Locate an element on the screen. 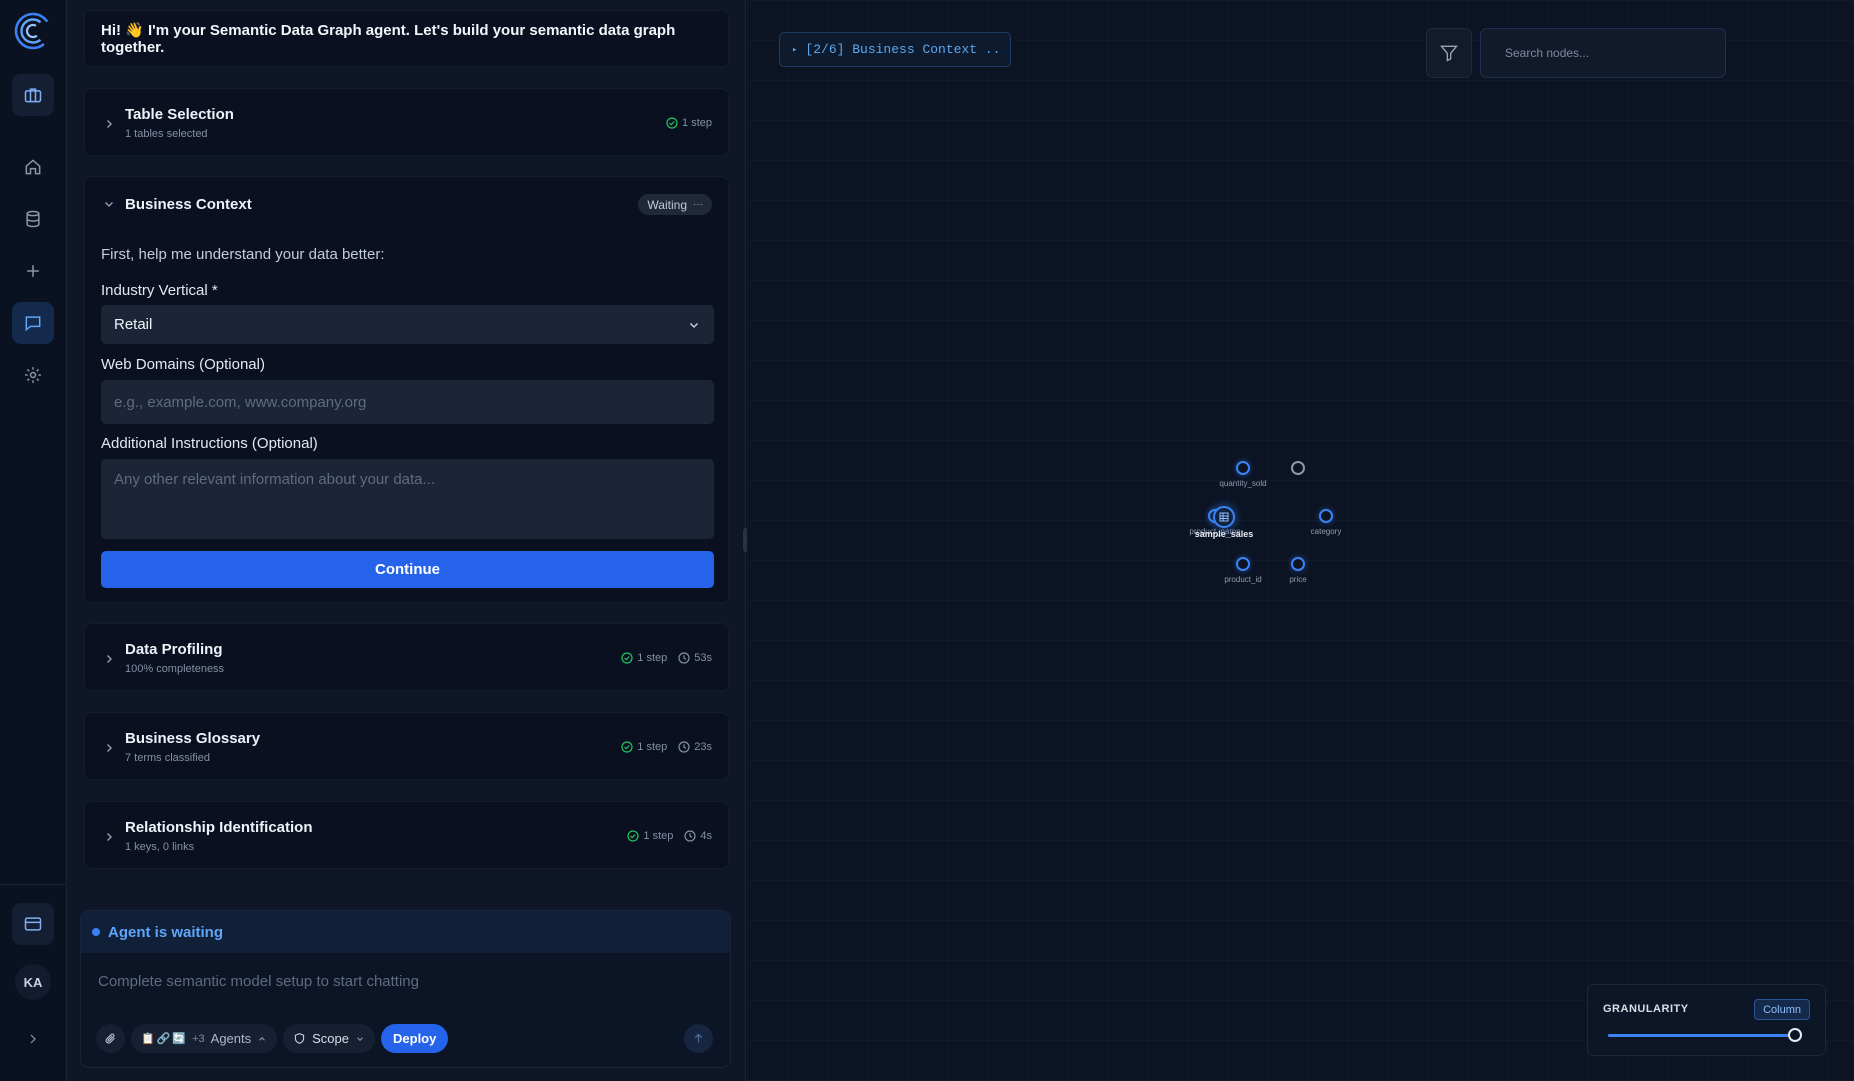 The image size is (1854, 1081). step-duration: 23s is located at coordinates (703, 747).